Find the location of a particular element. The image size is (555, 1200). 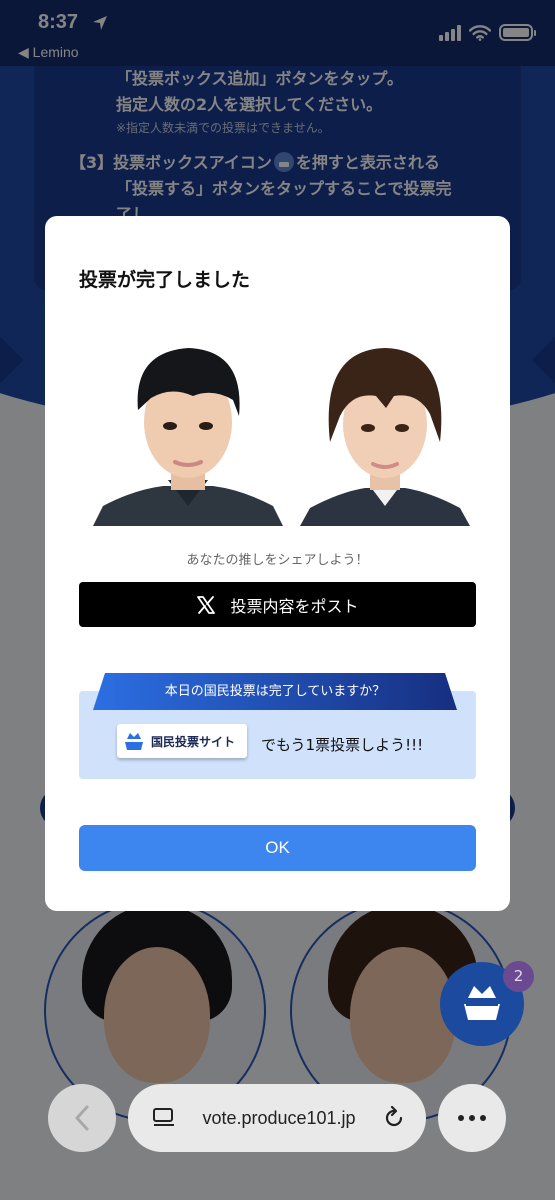

url-text: vote.produce101.jp is located at coordinates (279, 1118).